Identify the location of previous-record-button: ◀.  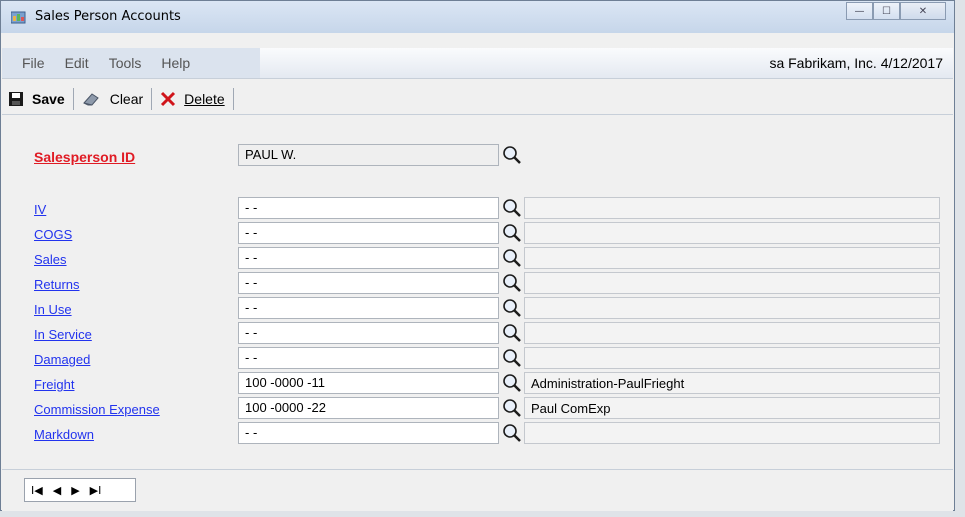
(57, 490).